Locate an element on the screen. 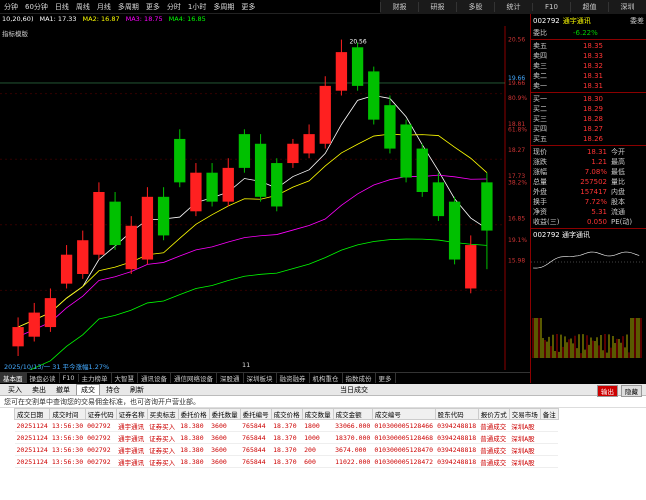  mini-bg is located at coordinates (588, 300).